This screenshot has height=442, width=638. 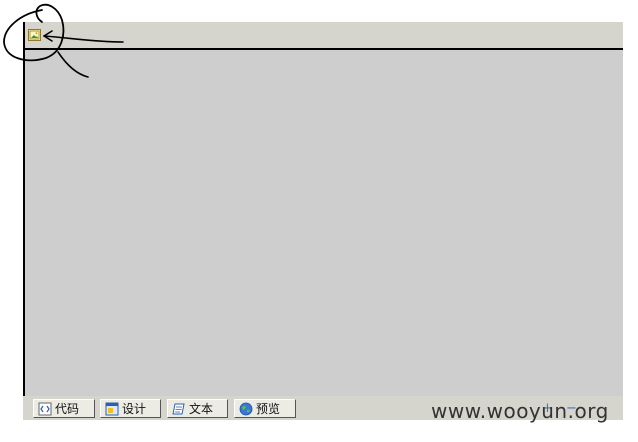 I want to click on insert-image-button, so click(x=34, y=35).